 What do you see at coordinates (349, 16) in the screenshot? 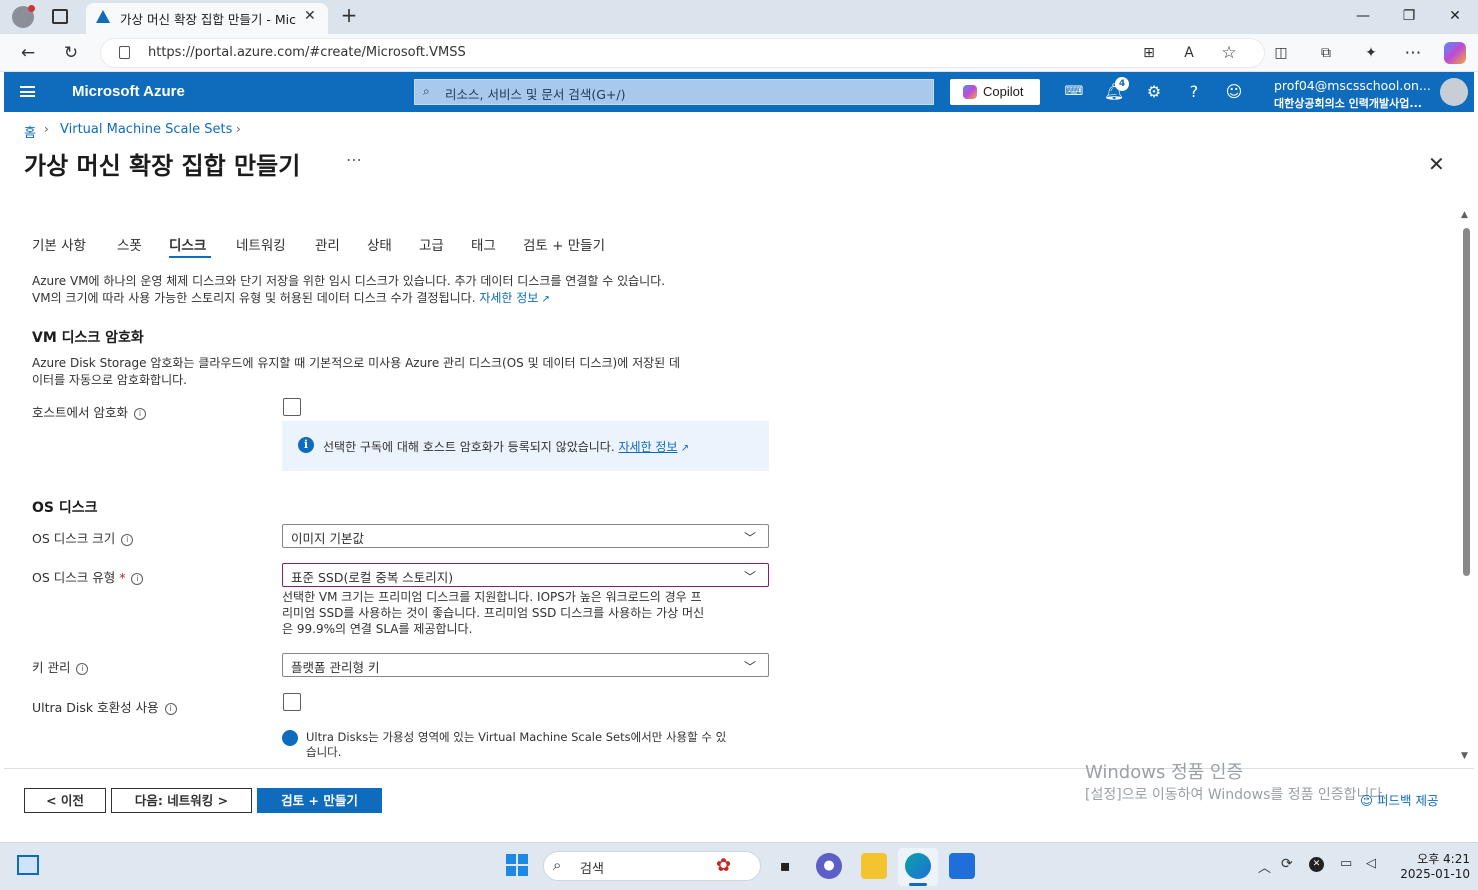
I see `new-tab-button: +` at bounding box center [349, 16].